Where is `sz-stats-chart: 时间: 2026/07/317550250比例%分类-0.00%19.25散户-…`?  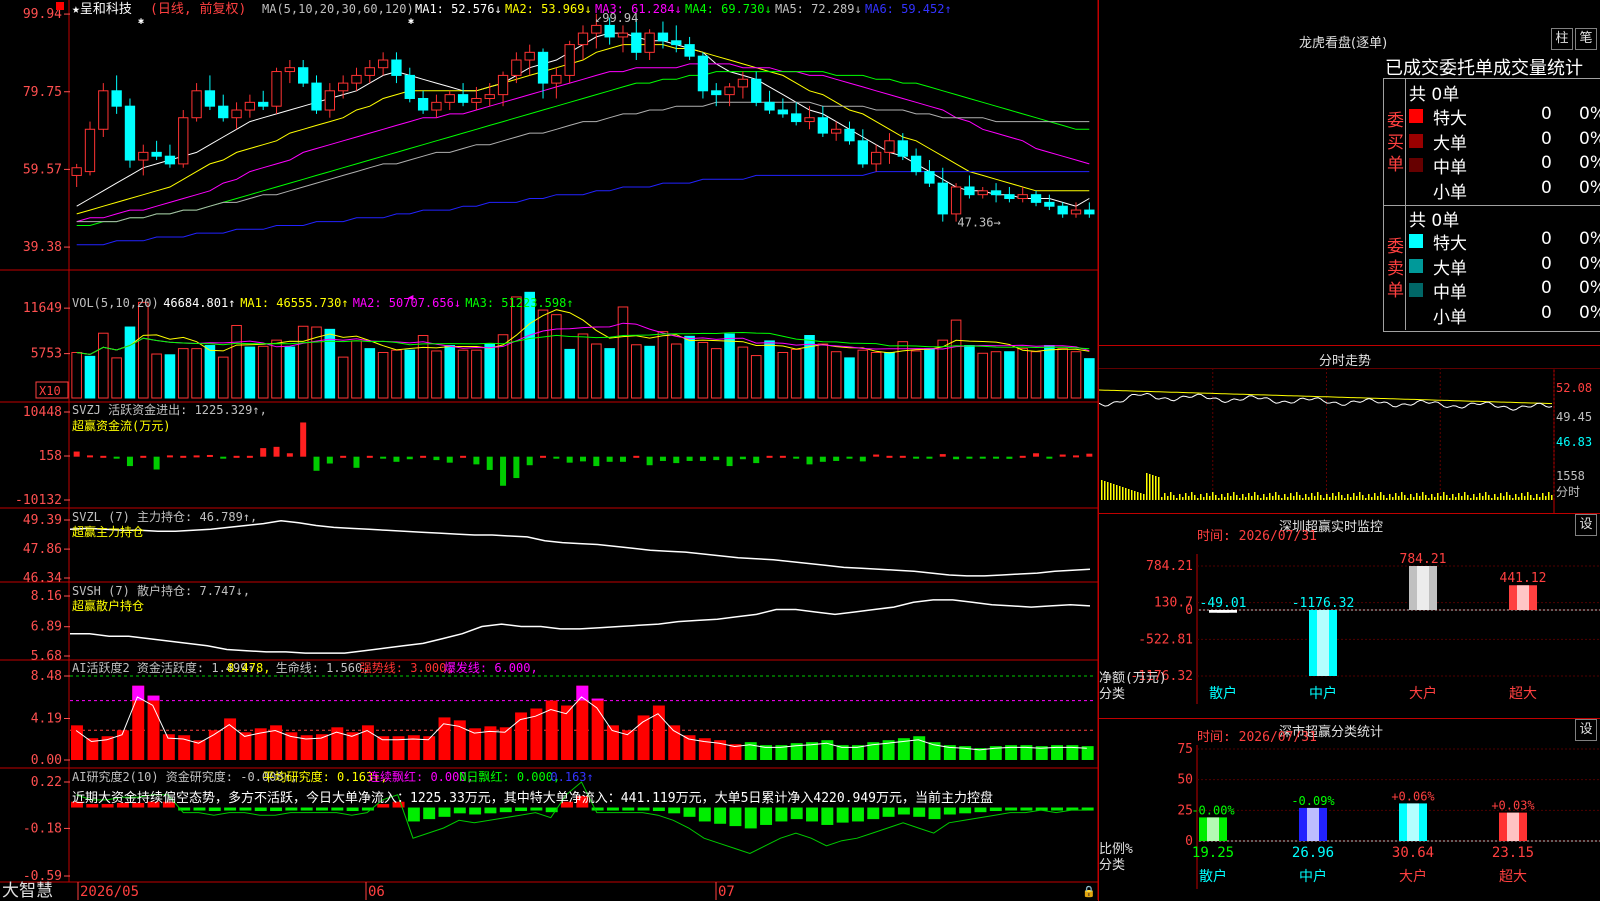 sz-stats-chart: 时间: 2026/07/317550250比例%分类-0.00%19.25散户-… is located at coordinates (1349, 809).